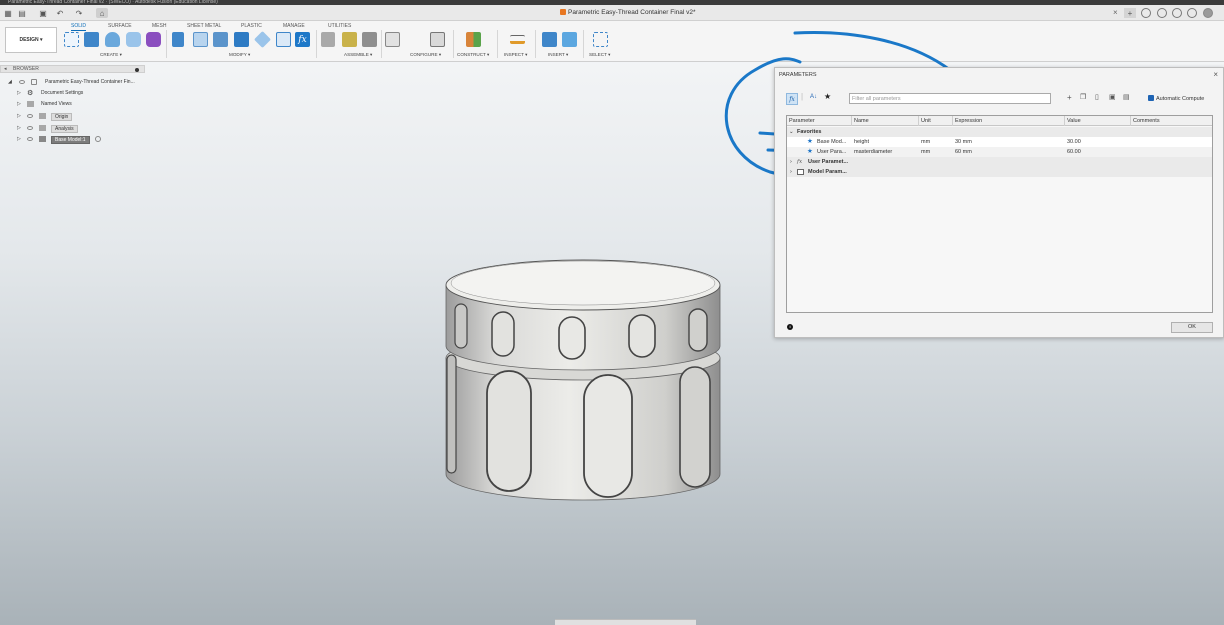 The height and width of the screenshot is (625, 1224). I want to click on cell-expression: 60 mm, so click(963, 152).